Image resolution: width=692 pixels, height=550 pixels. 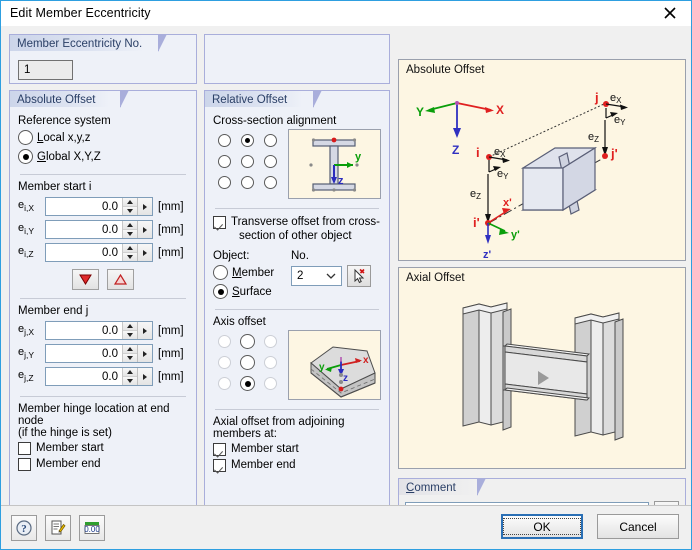 I want to click on spinner-eix, so click(x=129, y=206).